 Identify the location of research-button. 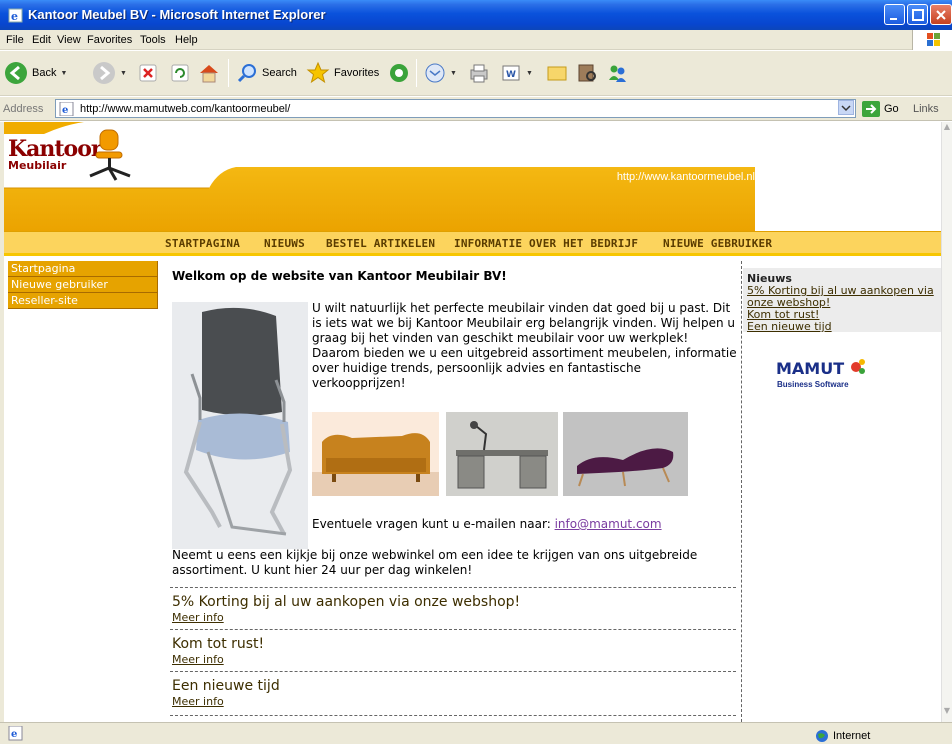
(587, 73).